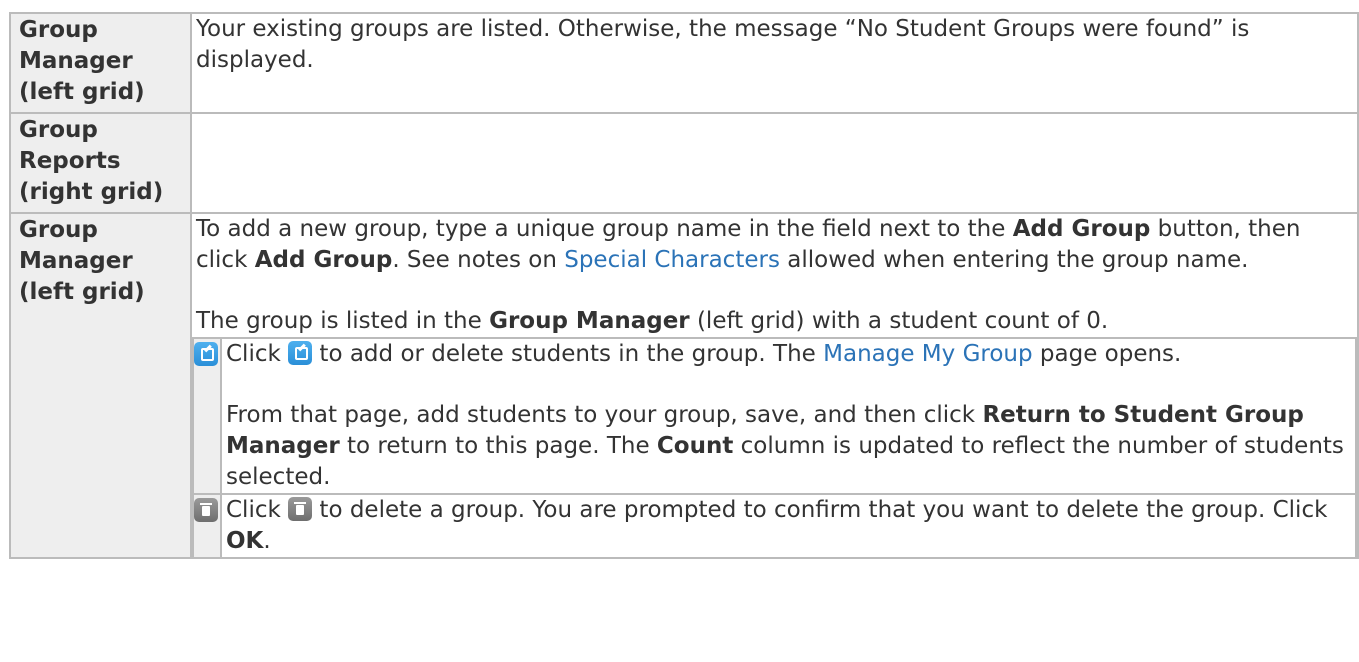  Describe the element at coordinates (91, 192) in the screenshot. I see `row-label-line2: (right grid)` at that location.